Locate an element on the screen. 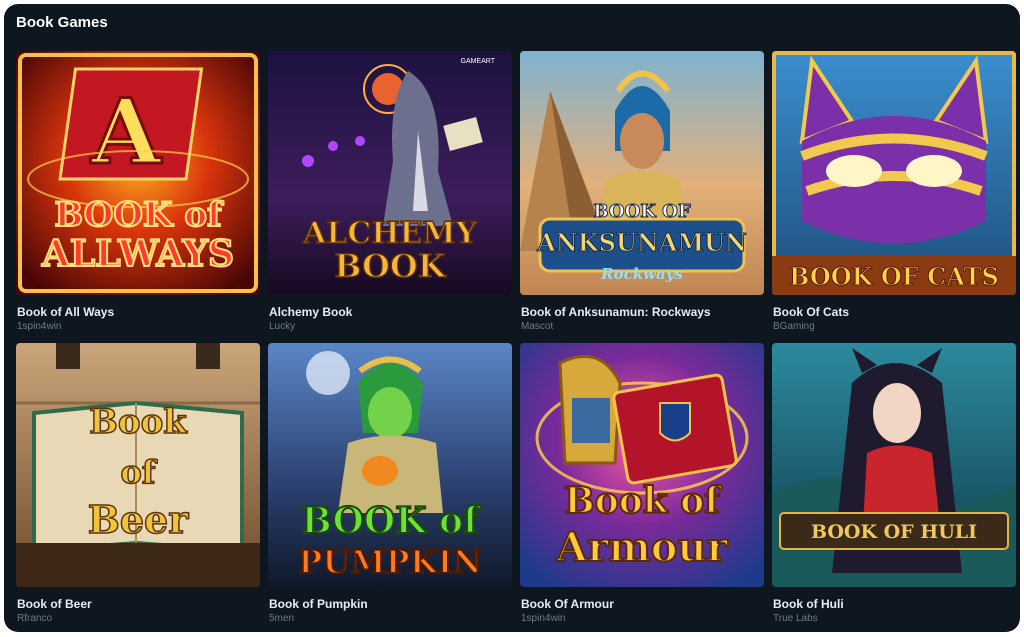 The image size is (1024, 637). game-thumbnail: BOOK OF HULI is located at coordinates (894, 465).